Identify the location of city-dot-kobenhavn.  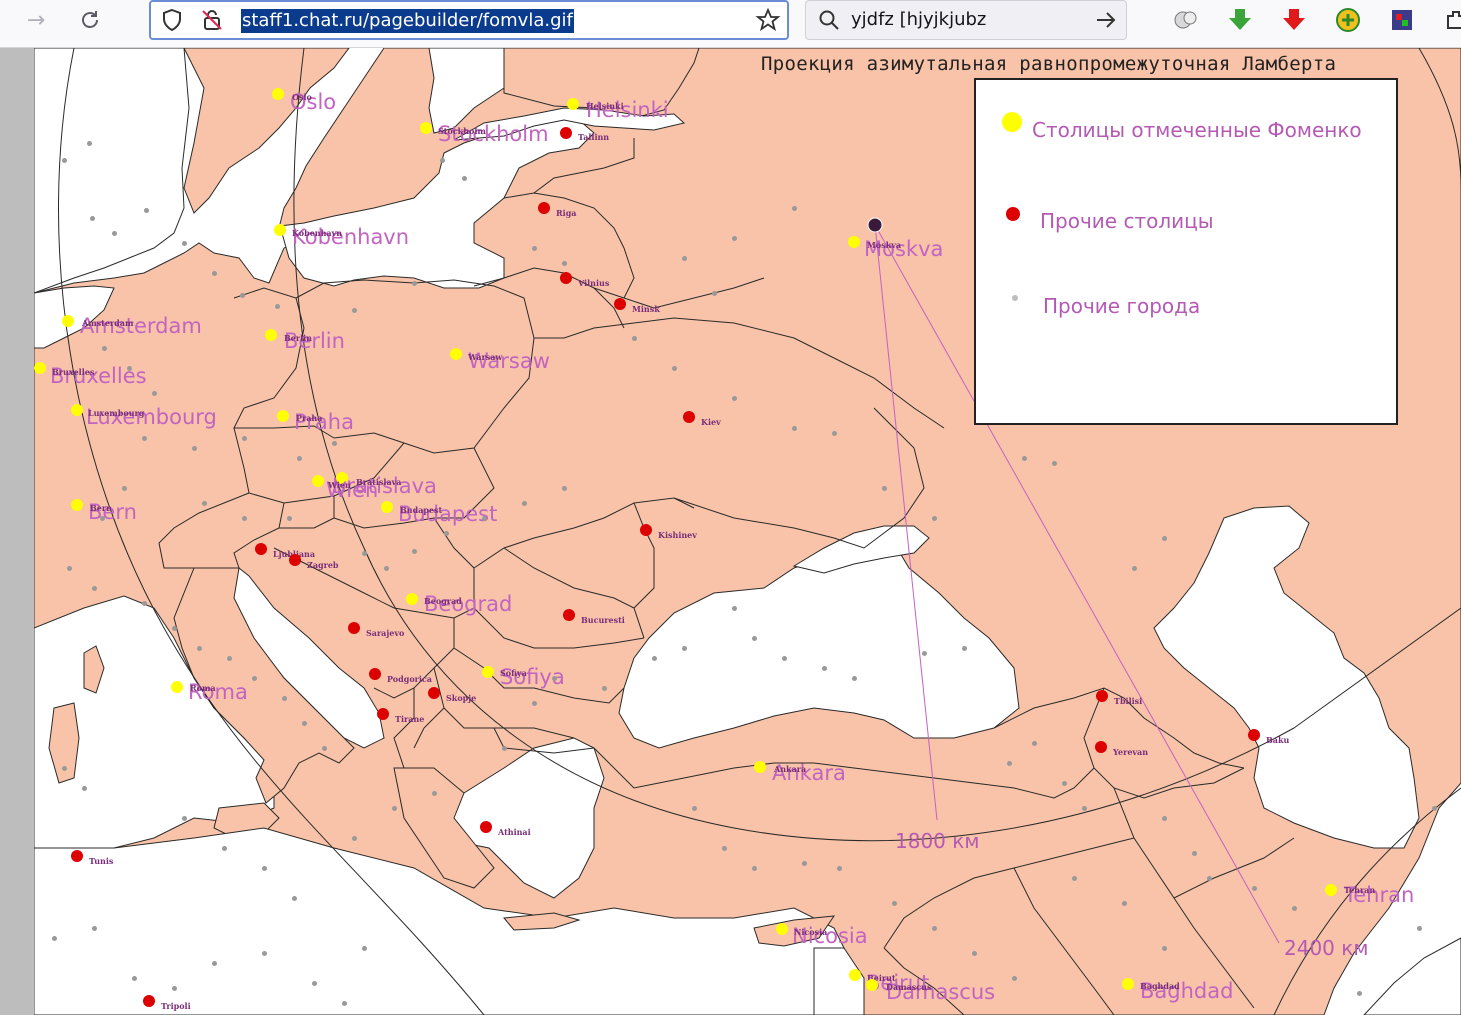
(280, 230).